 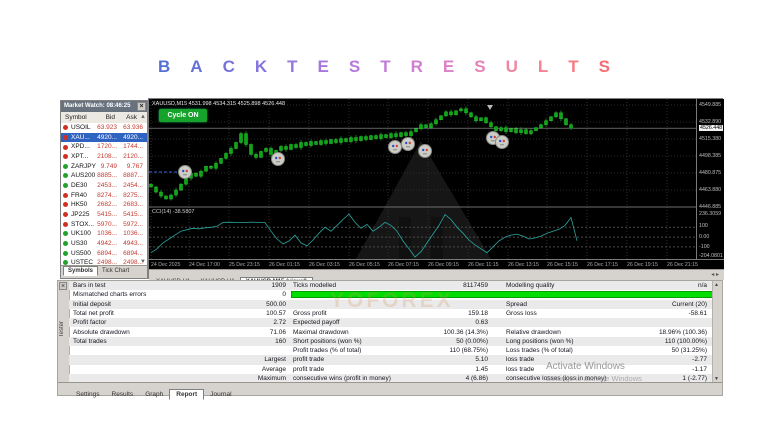 I want to click on report-value: n/a, so click(x=702, y=285).